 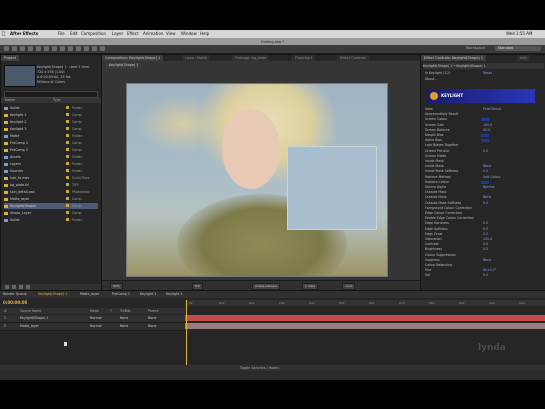 I want to click on layer-duration-bar, so click(x=365, y=318).